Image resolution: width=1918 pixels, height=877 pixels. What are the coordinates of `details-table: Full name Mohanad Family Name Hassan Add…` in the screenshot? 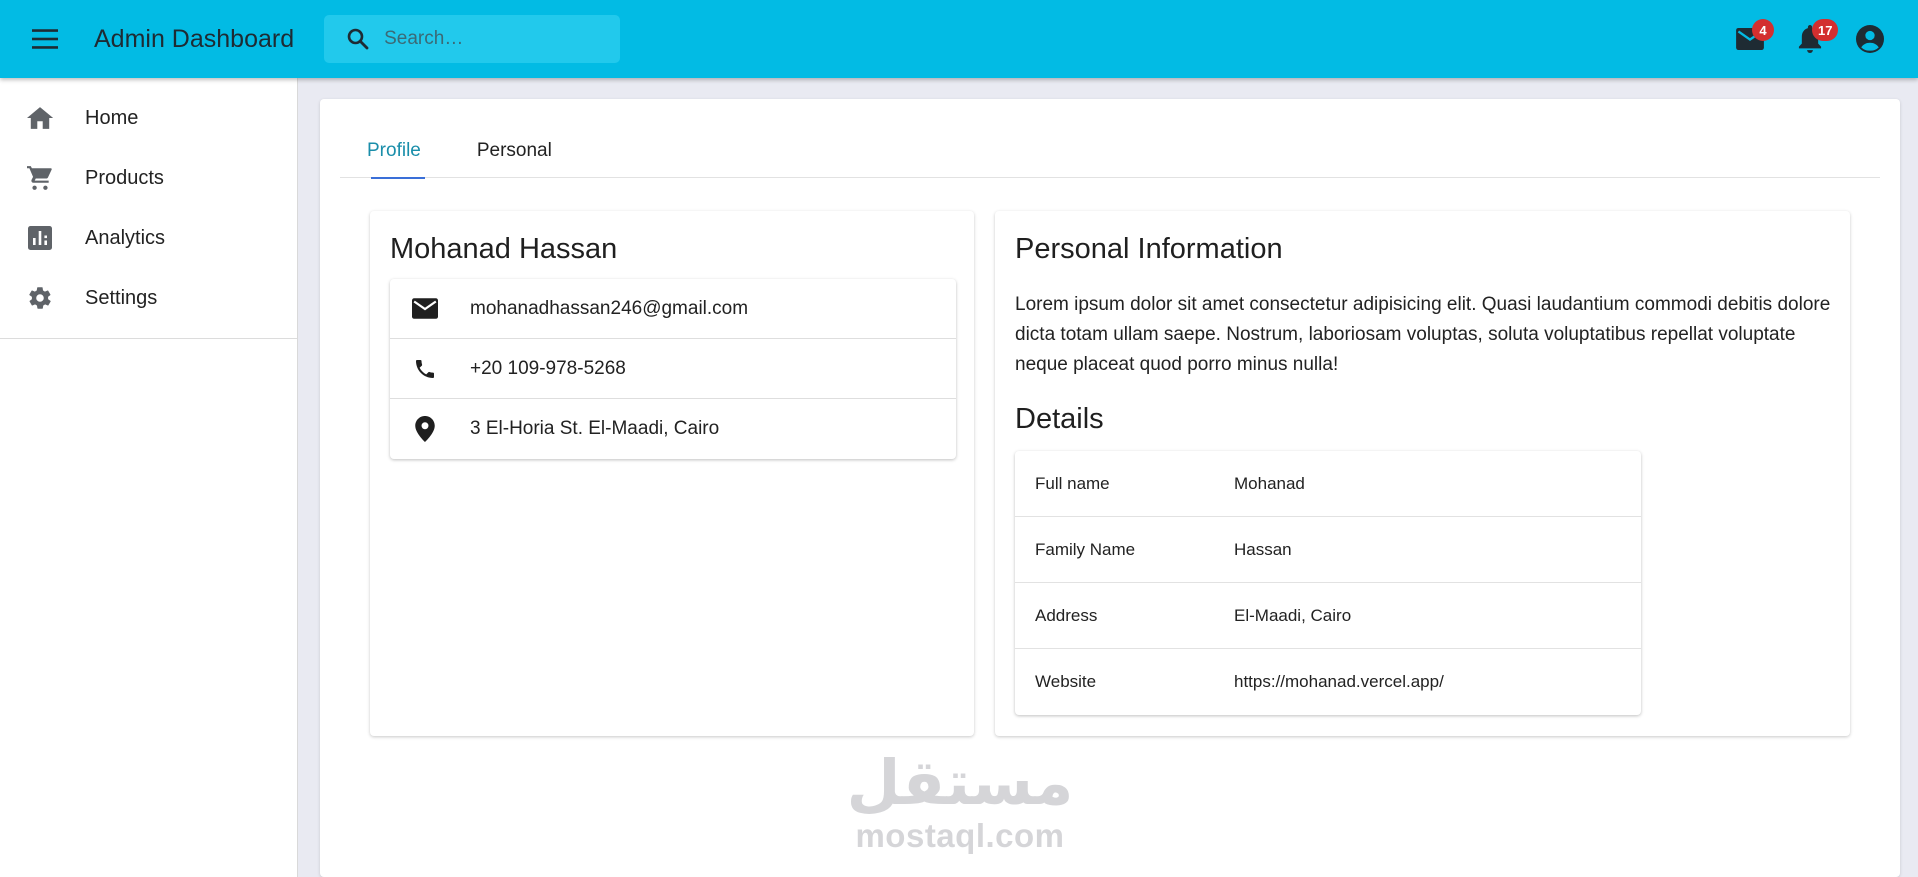 It's located at (1328, 583).